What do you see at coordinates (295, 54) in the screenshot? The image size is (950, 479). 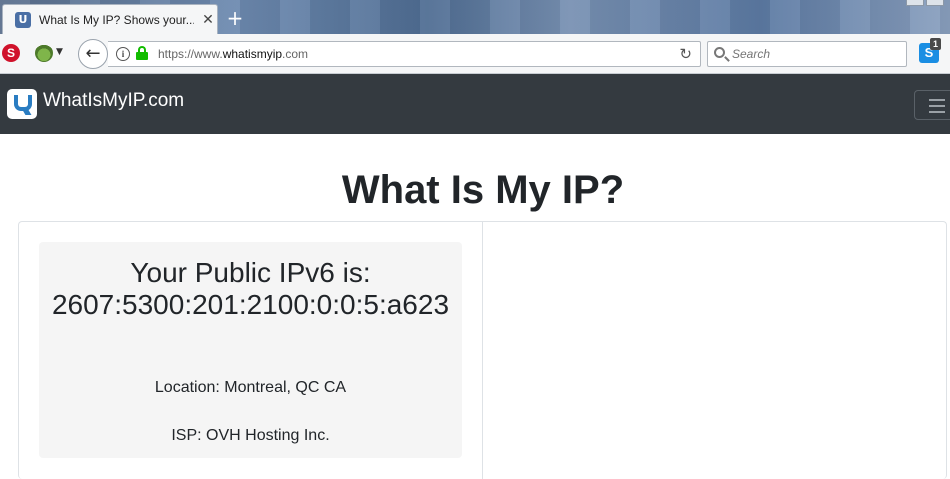 I see `url-suffix: .com` at bounding box center [295, 54].